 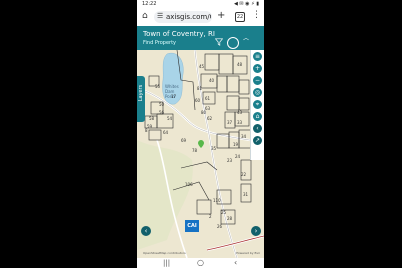 What do you see at coordinates (257, 68) in the screenshot?
I see `zoom-in-icon: +` at bounding box center [257, 68].